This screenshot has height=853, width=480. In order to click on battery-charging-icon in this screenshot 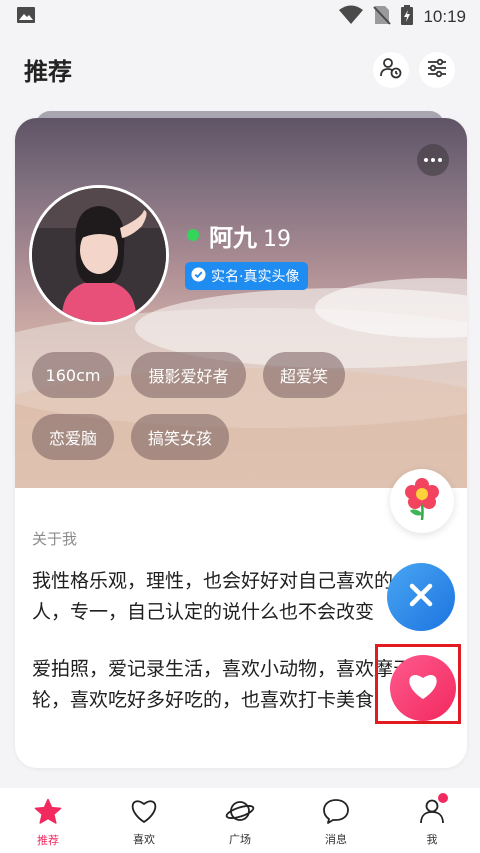, I will do `click(407, 17)`.